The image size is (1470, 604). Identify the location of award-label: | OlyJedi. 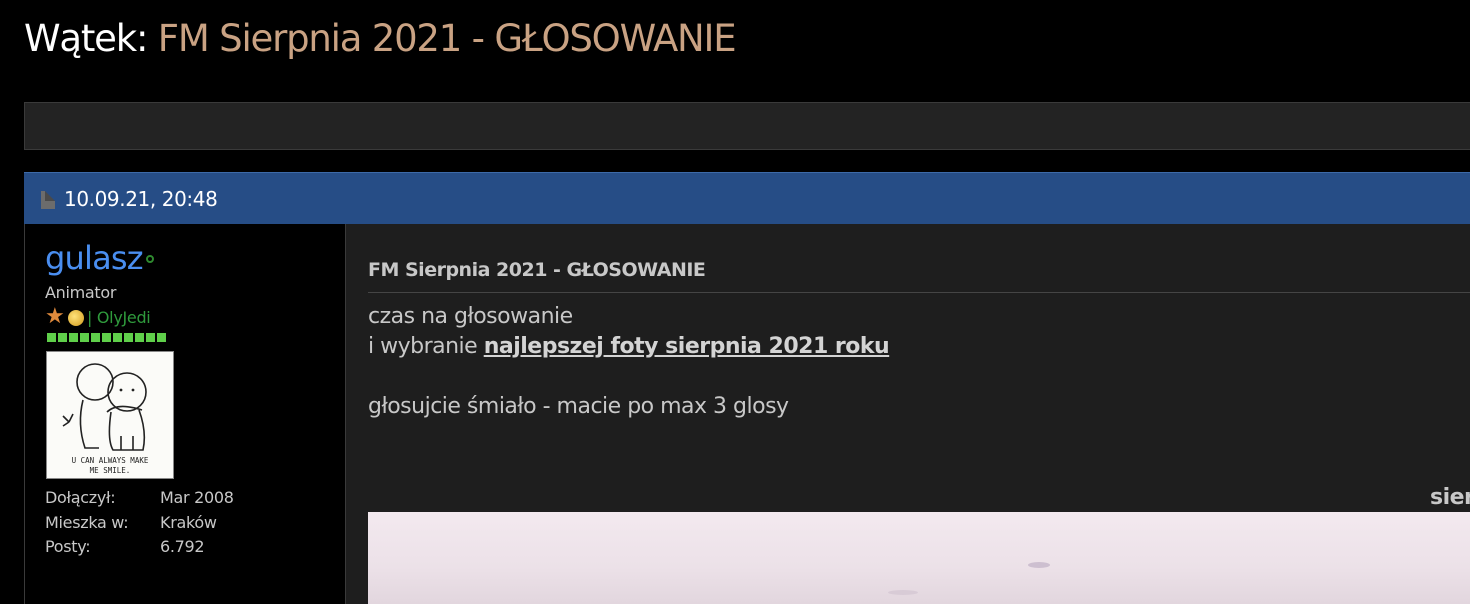
(119, 317).